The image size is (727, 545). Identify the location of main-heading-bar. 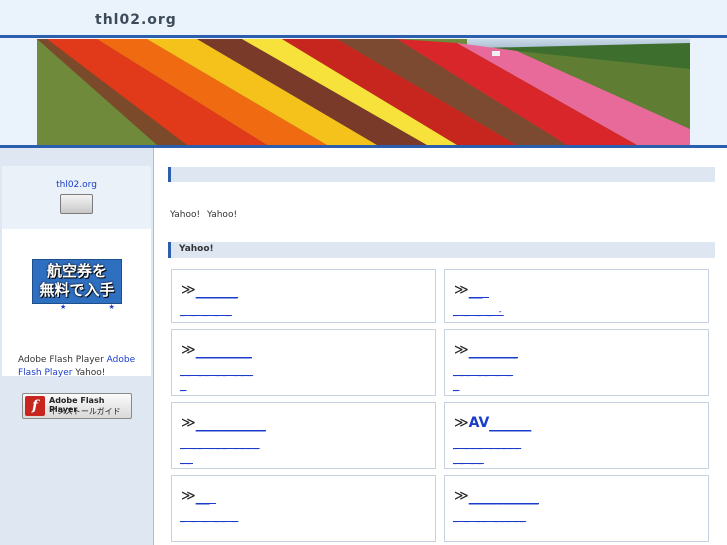
(441, 174).